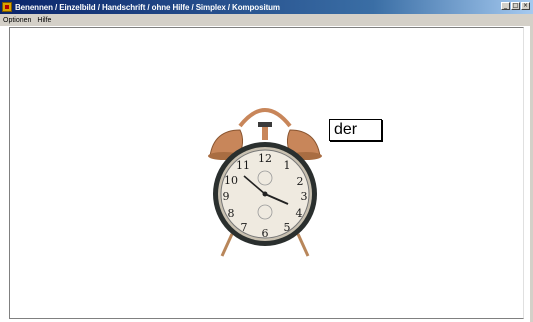 The image size is (533, 322). What do you see at coordinates (44, 20) in the screenshot?
I see `menu-hilfe: Hilfe` at bounding box center [44, 20].